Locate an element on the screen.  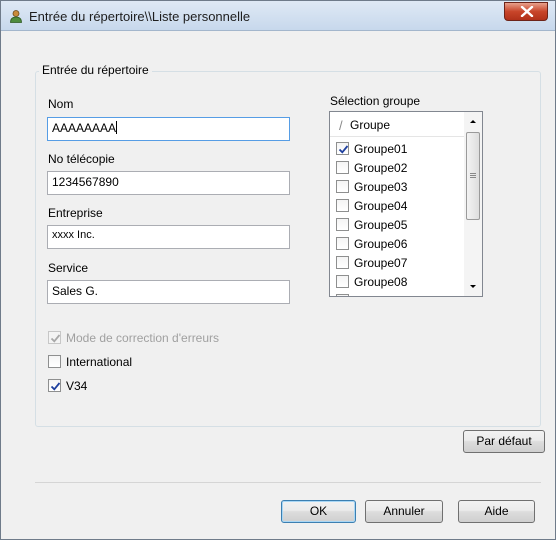
ok-button: OK is located at coordinates (318, 511).